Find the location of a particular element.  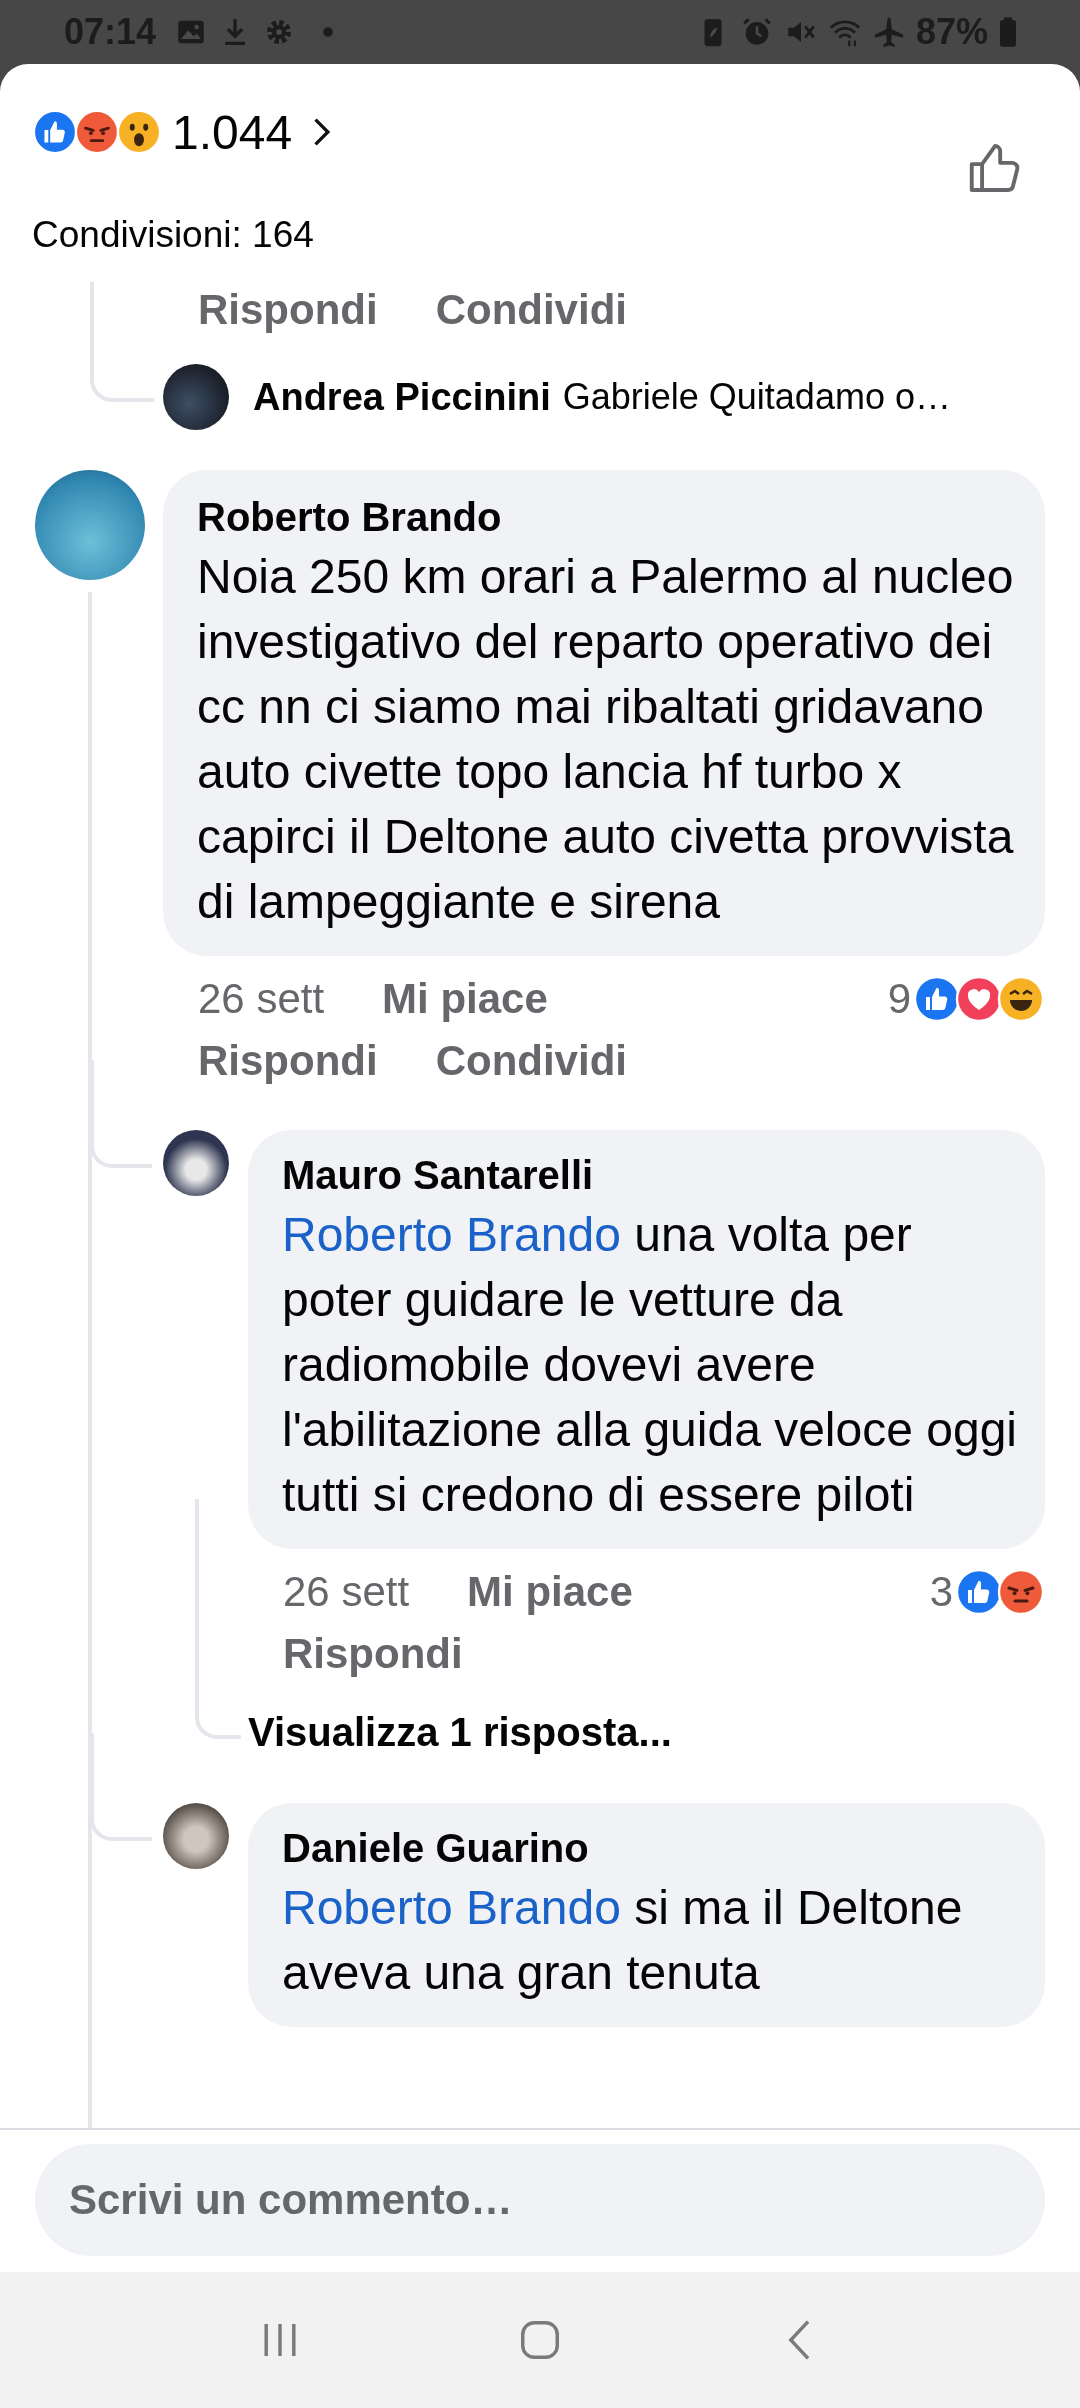

comment-author: Mauro Santarelli is located at coordinates (653, 1175).